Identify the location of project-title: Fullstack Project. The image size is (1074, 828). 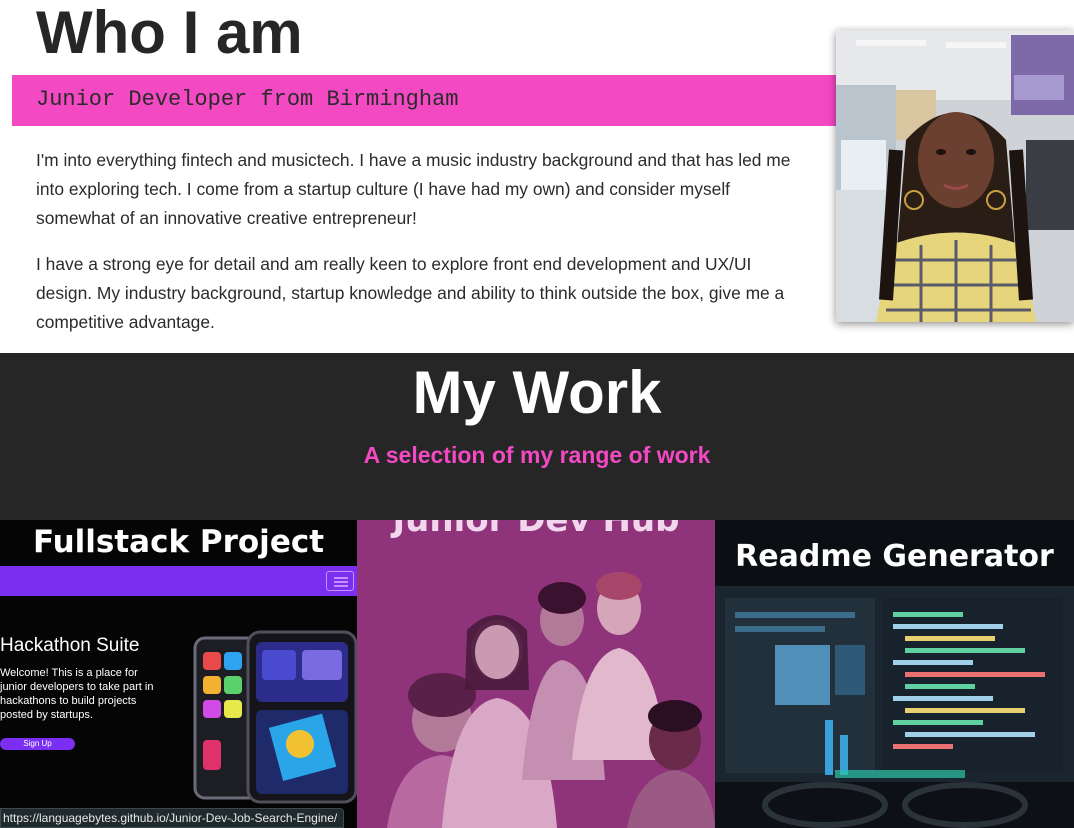
(178, 542).